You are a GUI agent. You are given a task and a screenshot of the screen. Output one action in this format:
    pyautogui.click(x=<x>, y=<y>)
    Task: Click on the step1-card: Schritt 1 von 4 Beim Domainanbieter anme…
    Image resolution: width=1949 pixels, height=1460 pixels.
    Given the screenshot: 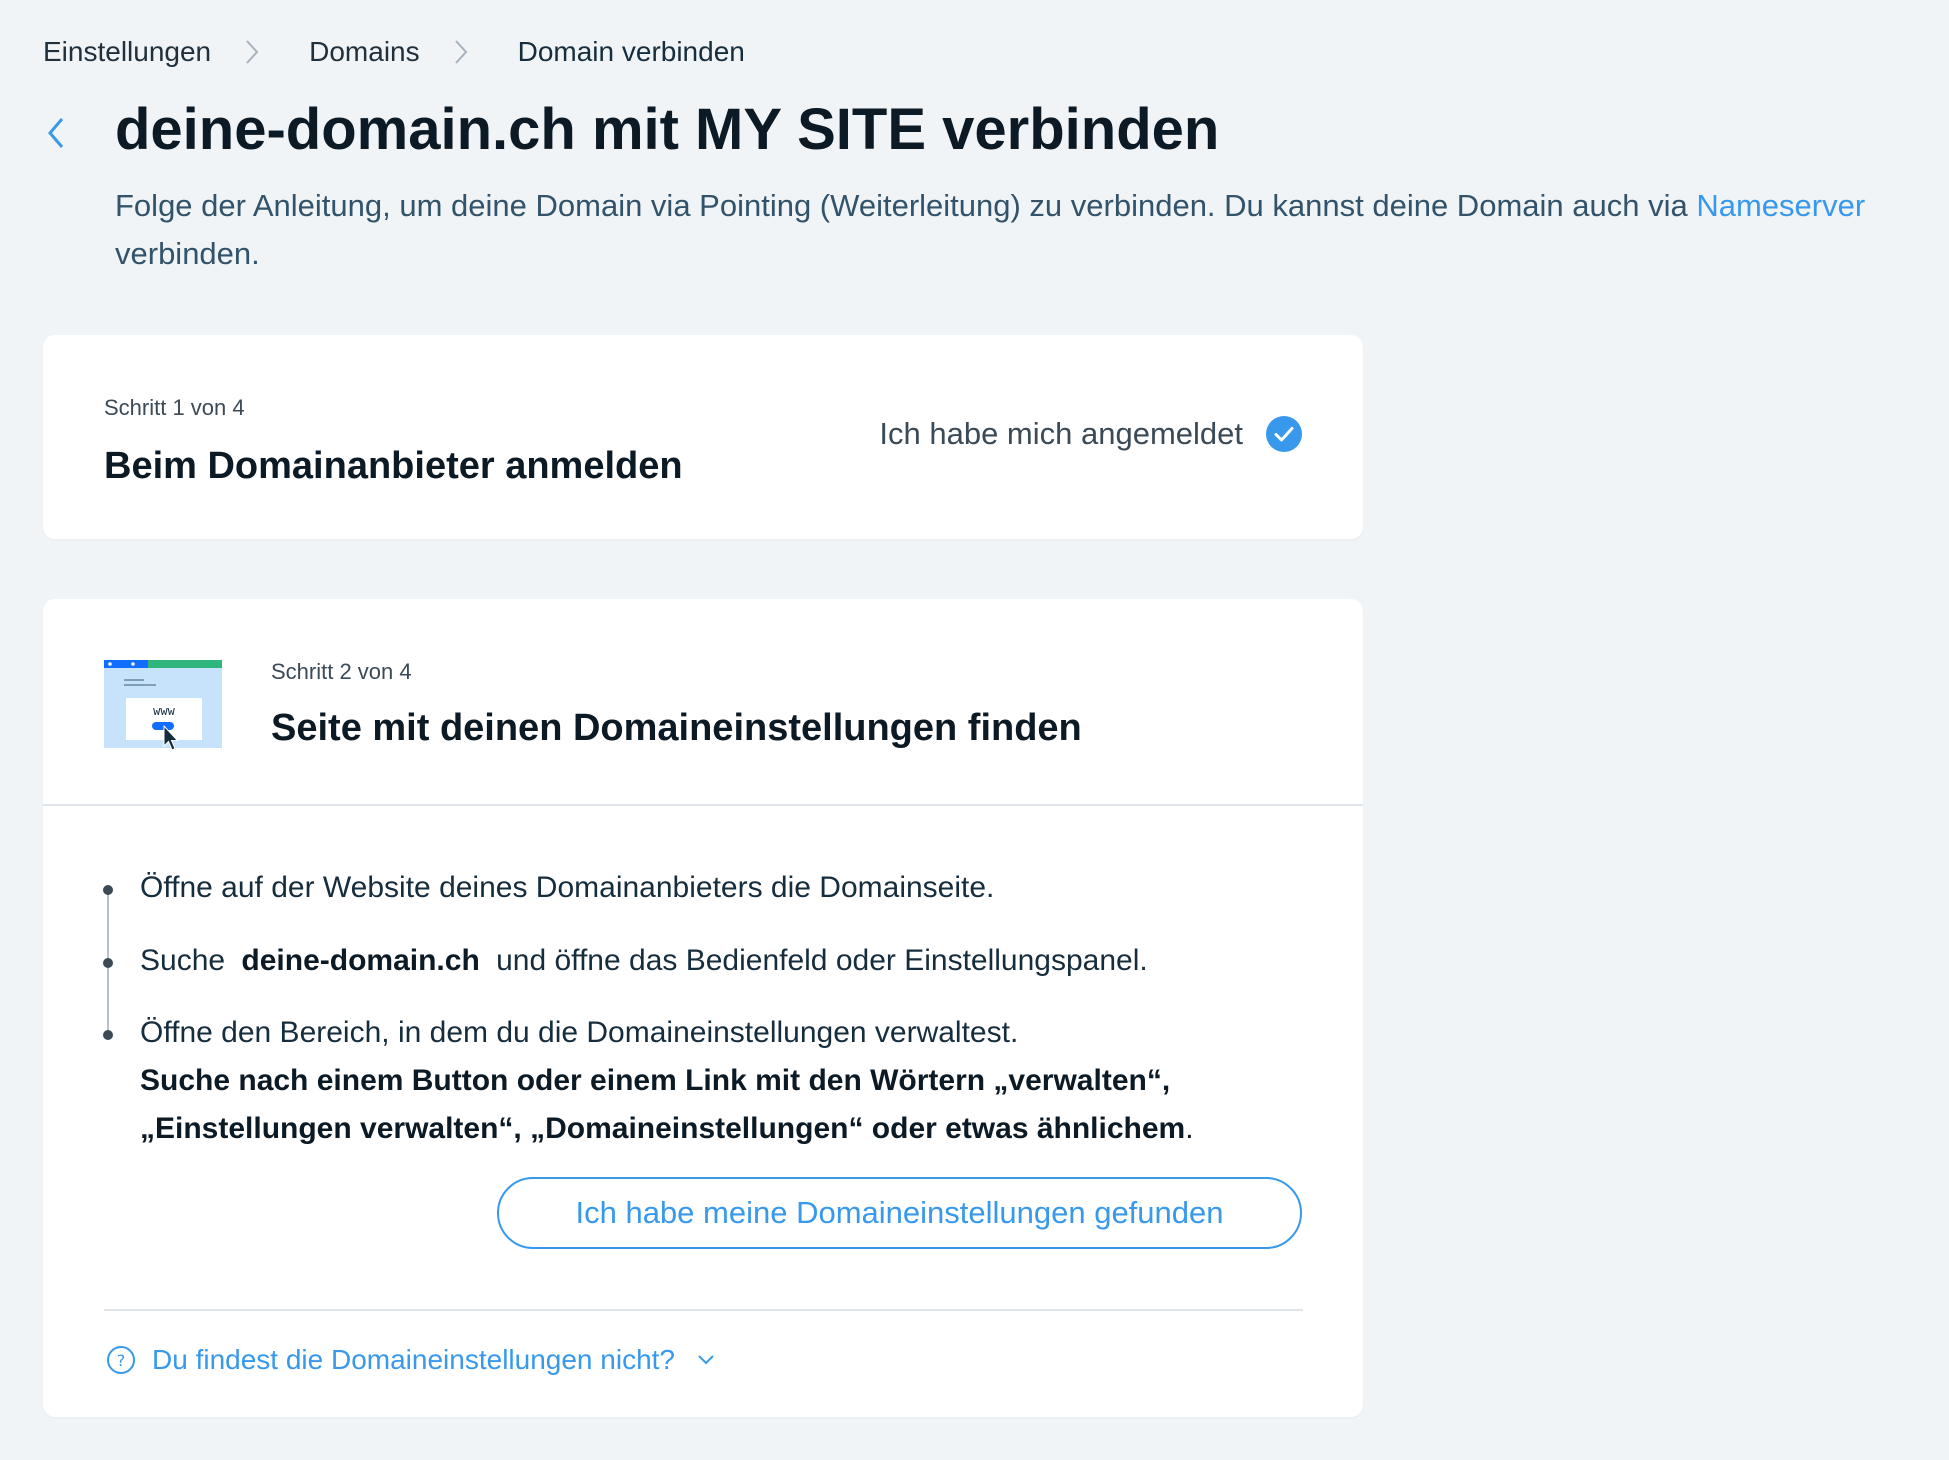 What is the action you would take?
    pyautogui.click(x=703, y=437)
    